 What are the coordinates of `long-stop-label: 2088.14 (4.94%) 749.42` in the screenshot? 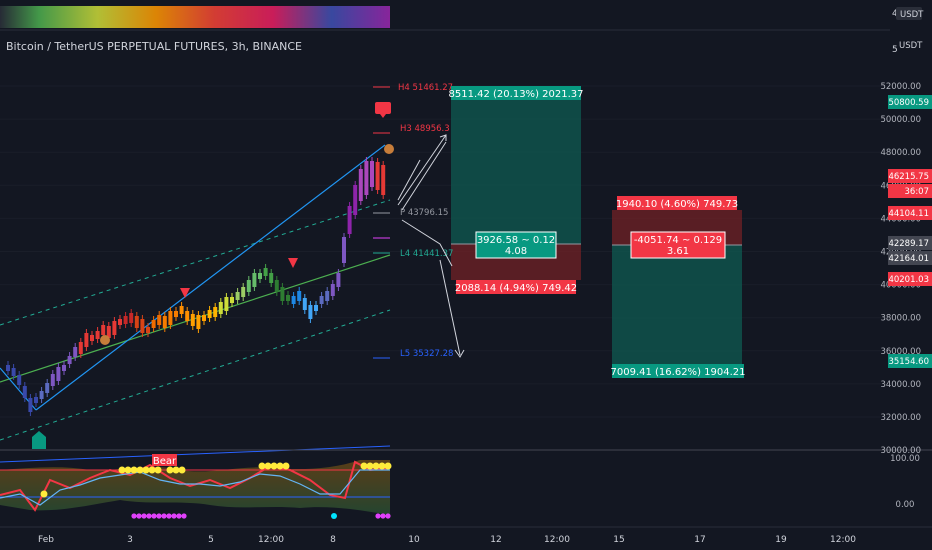 It's located at (516, 288).